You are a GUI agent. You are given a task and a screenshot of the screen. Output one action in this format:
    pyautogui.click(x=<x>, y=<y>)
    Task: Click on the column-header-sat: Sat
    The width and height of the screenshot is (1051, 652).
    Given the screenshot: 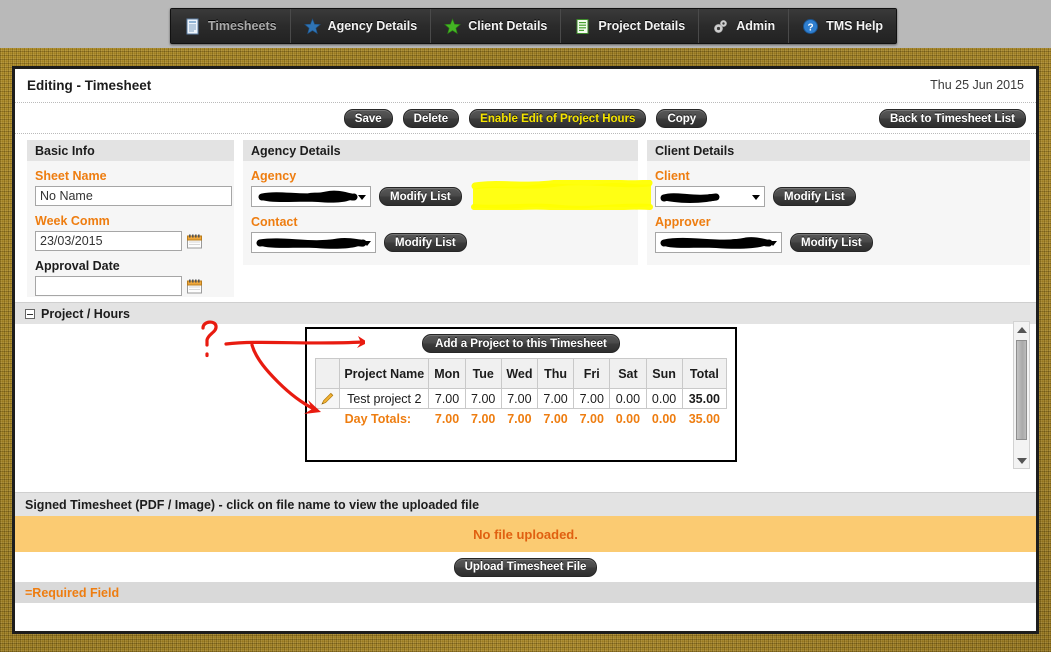 What is the action you would take?
    pyautogui.click(x=628, y=373)
    